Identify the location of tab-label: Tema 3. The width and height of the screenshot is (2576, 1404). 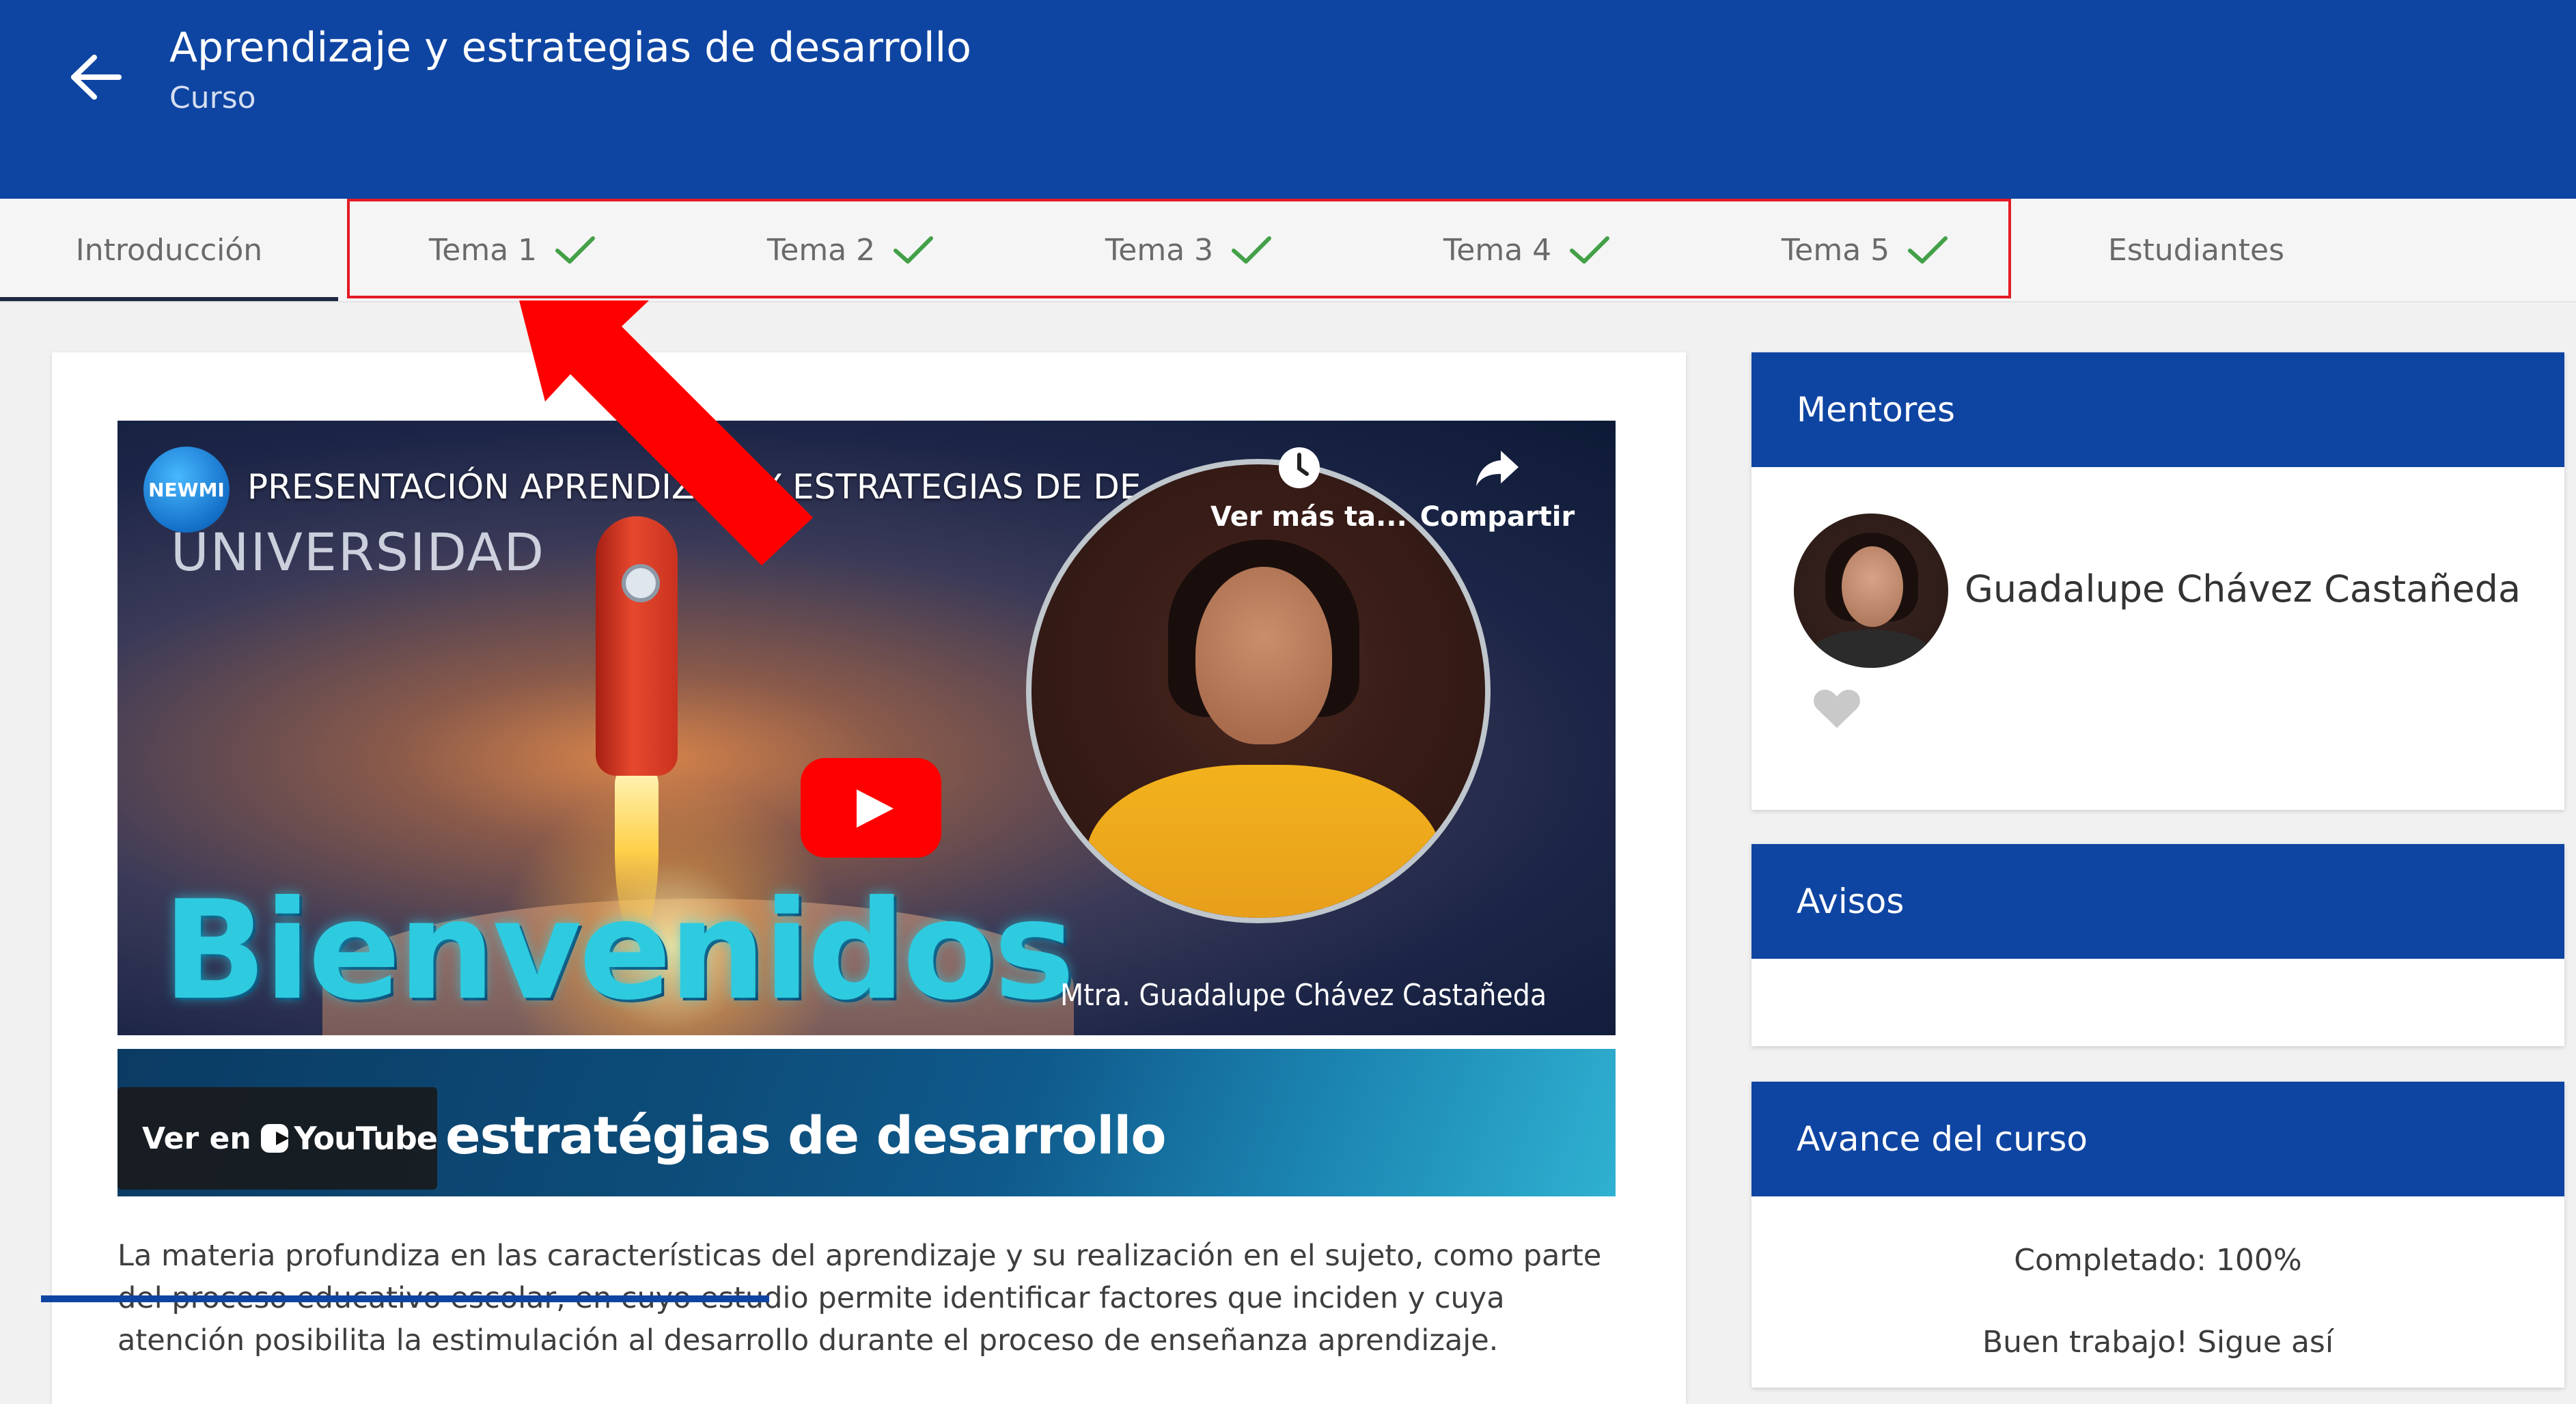
(1159, 250).